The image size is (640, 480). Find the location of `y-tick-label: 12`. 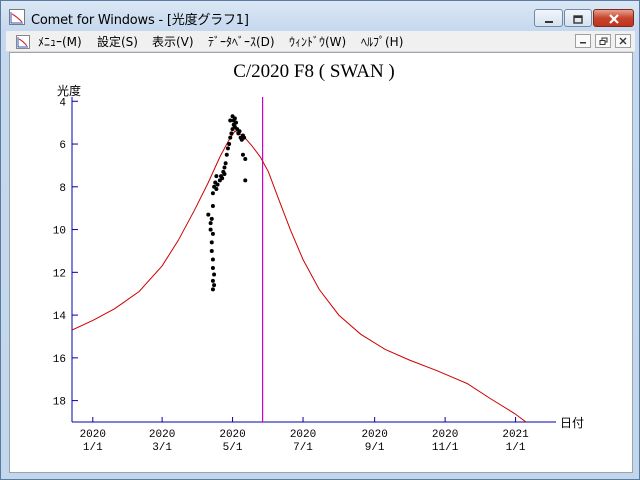

y-tick-label: 12 is located at coordinates (59, 274).